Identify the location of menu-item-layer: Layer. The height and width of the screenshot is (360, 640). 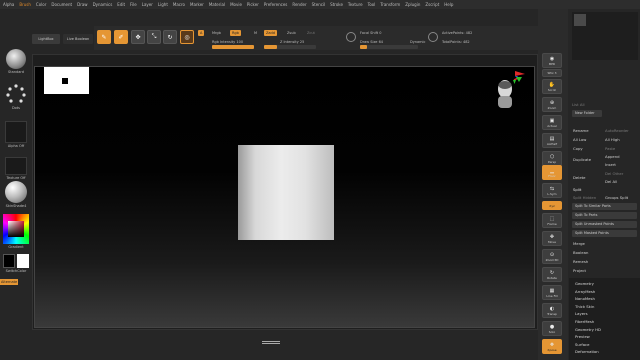
(147, 4).